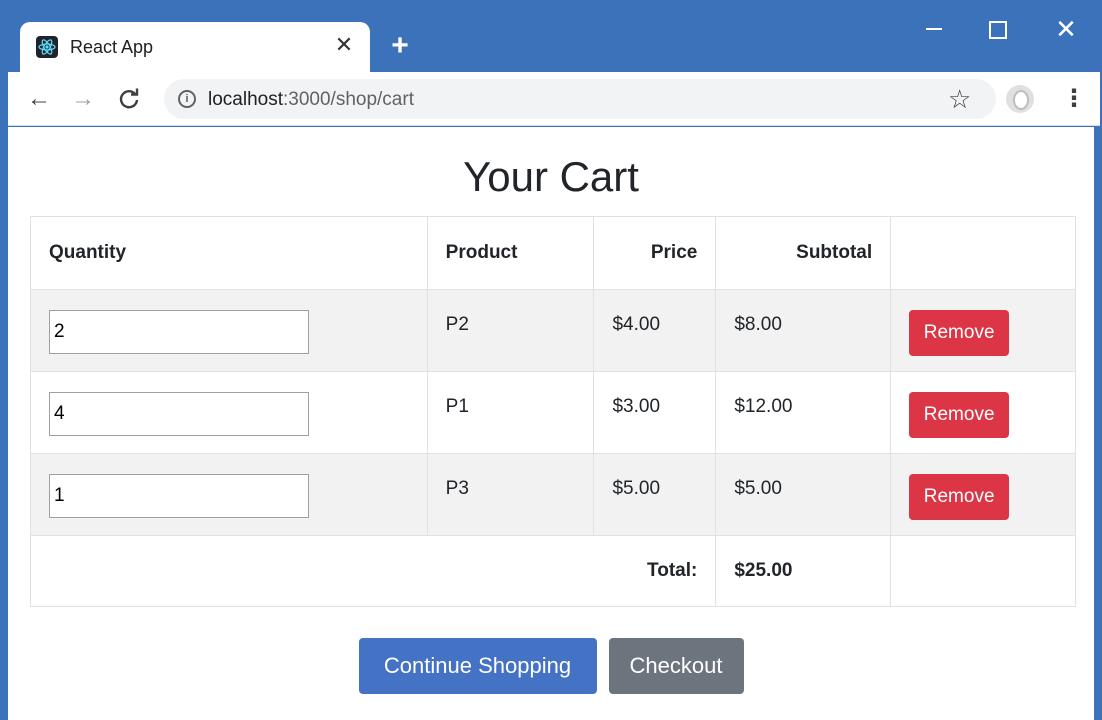  Describe the element at coordinates (39, 99) in the screenshot. I see `back-icon: ←` at that location.